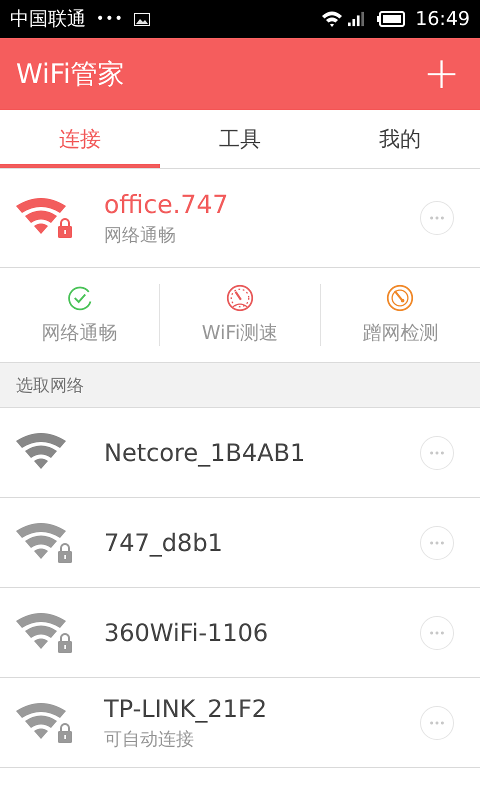 Image resolution: width=480 pixels, height=800 pixels. I want to click on speedometer-icon, so click(240, 298).